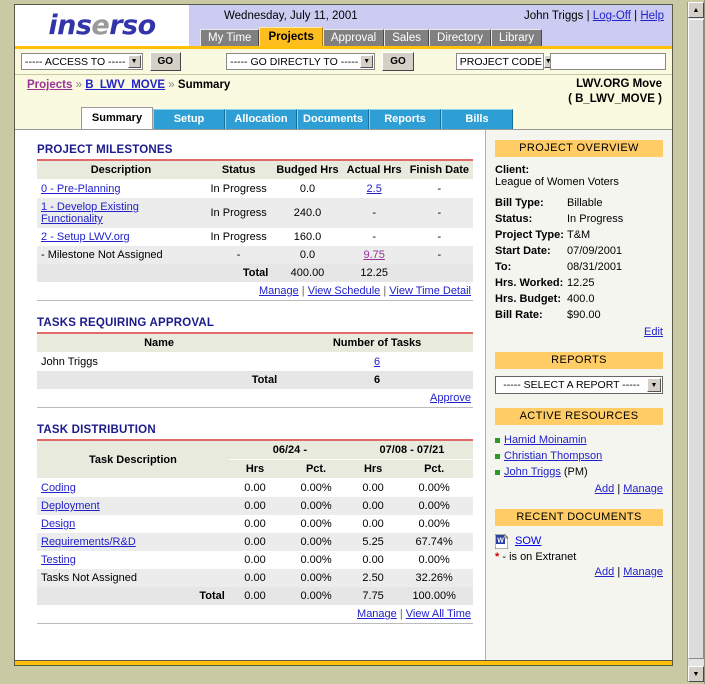  I want to click on asterisk-icon: *, so click(497, 557).